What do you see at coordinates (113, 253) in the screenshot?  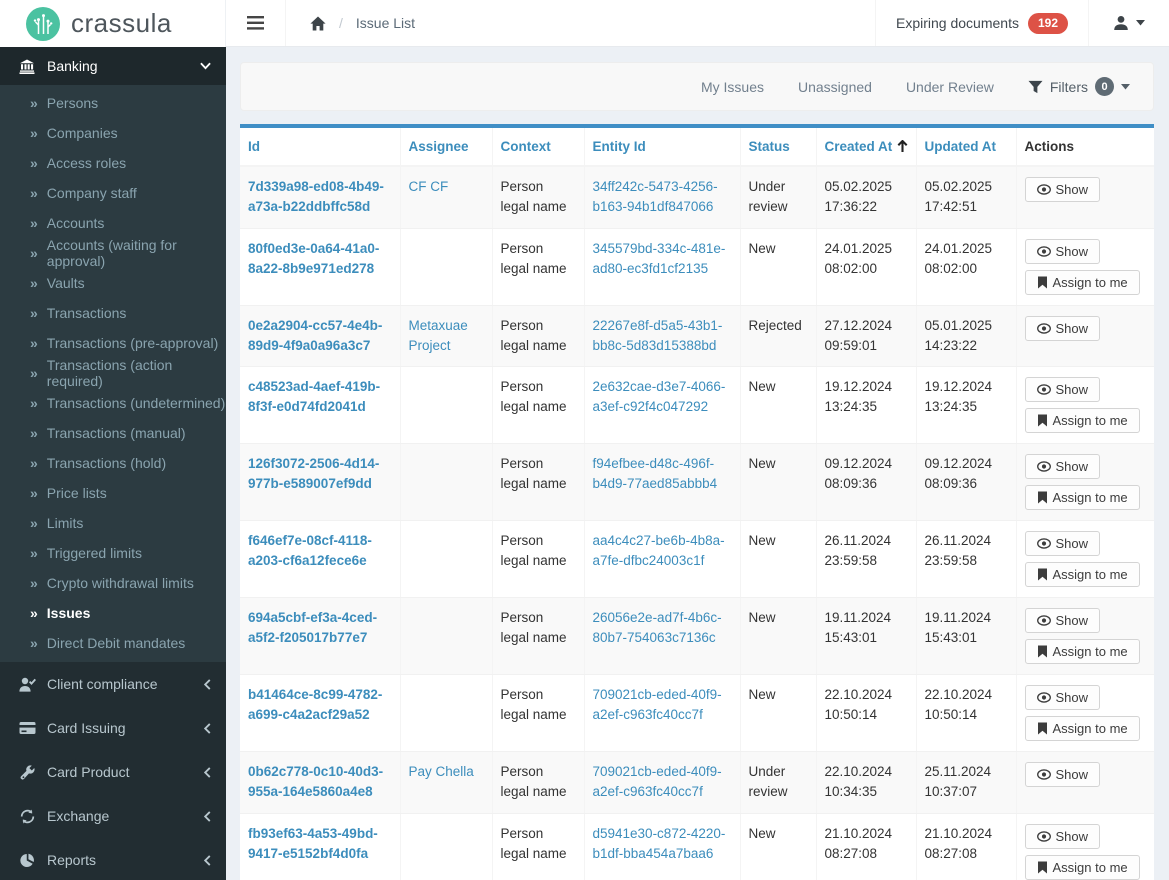 I see `sidebar-item-accounts-waiting-for-approval: » Accounts (waiting for approval)` at bounding box center [113, 253].